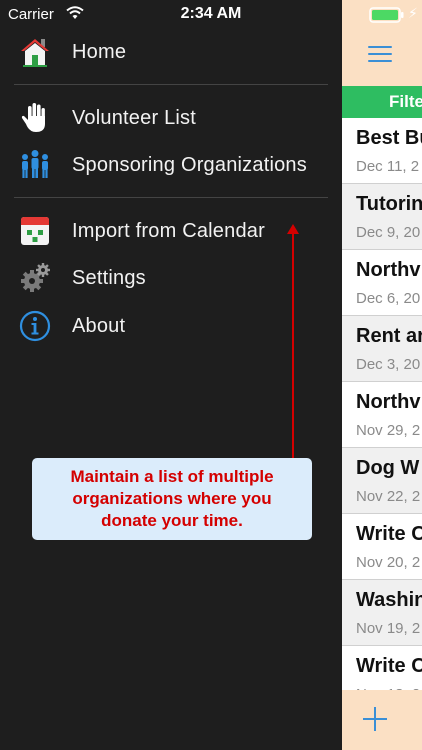  What do you see at coordinates (388, 166) in the screenshot?
I see `list-item-date: Dec 11, 2` at bounding box center [388, 166].